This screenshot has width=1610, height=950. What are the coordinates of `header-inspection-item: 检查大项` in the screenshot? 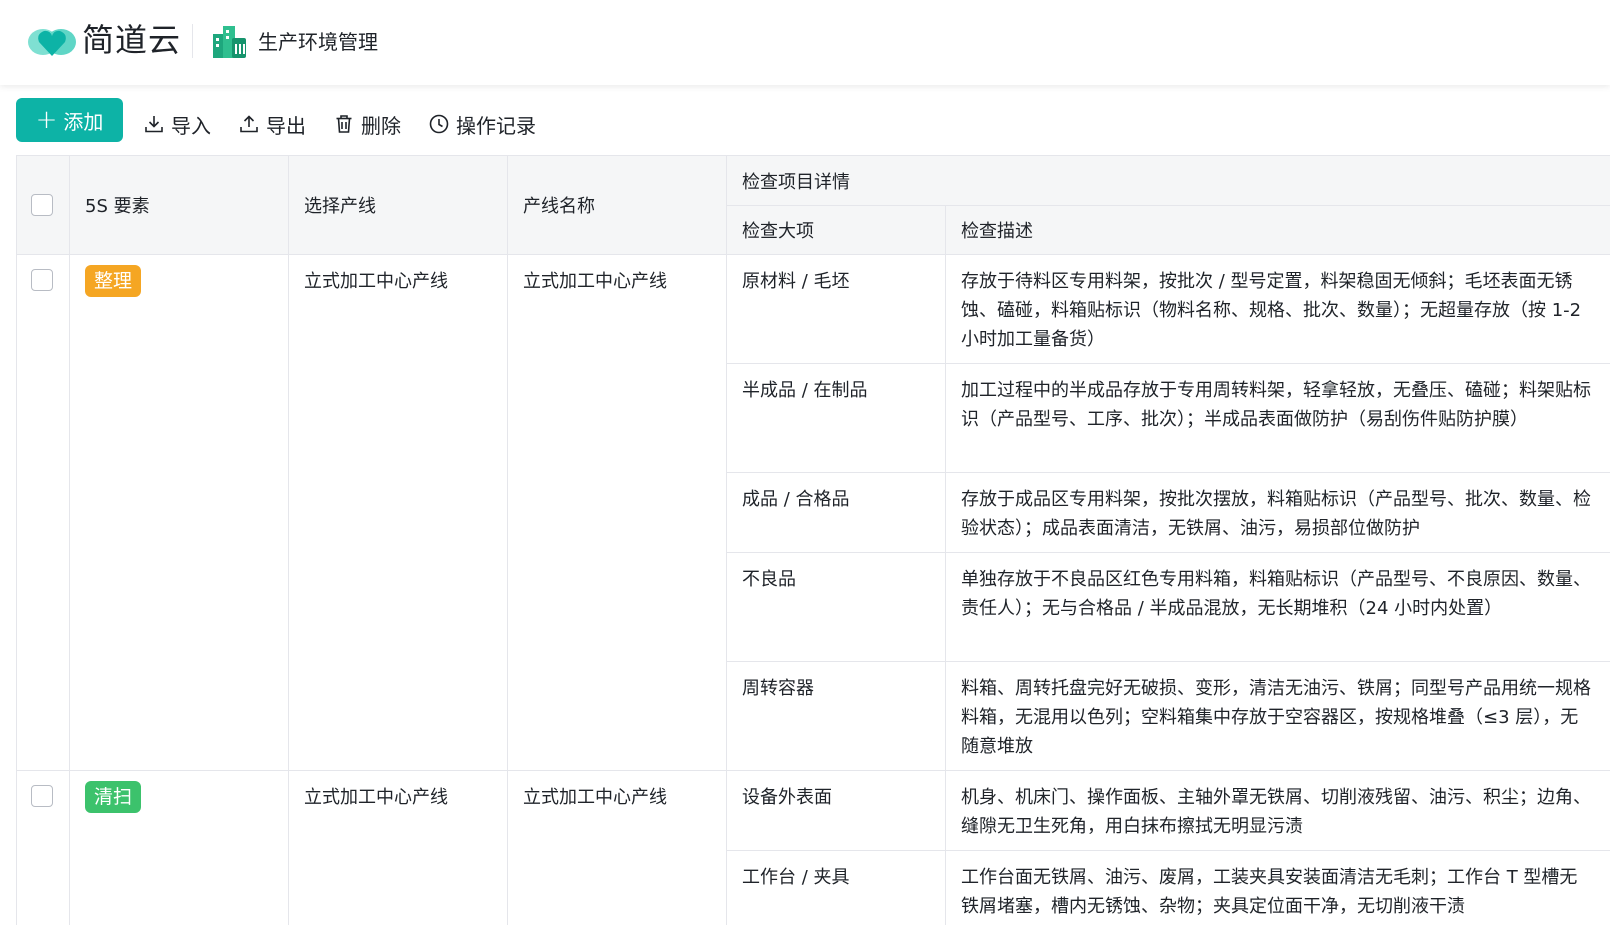 It's located at (836, 230).